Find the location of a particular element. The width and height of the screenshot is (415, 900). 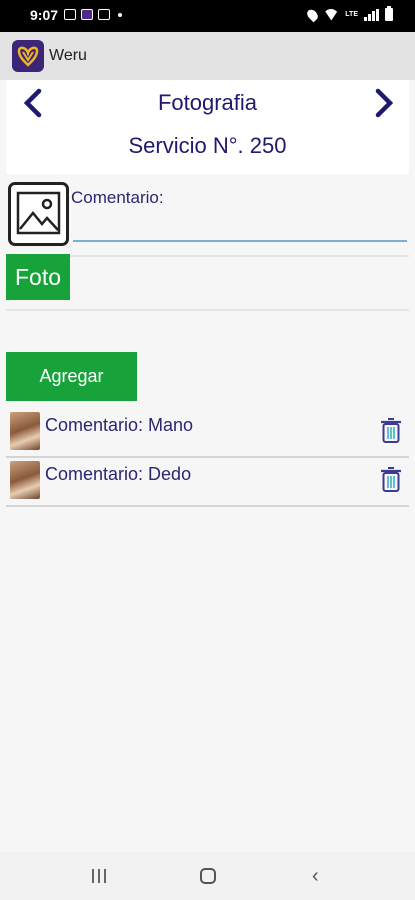

status-time: 9:07 is located at coordinates (44, 15).